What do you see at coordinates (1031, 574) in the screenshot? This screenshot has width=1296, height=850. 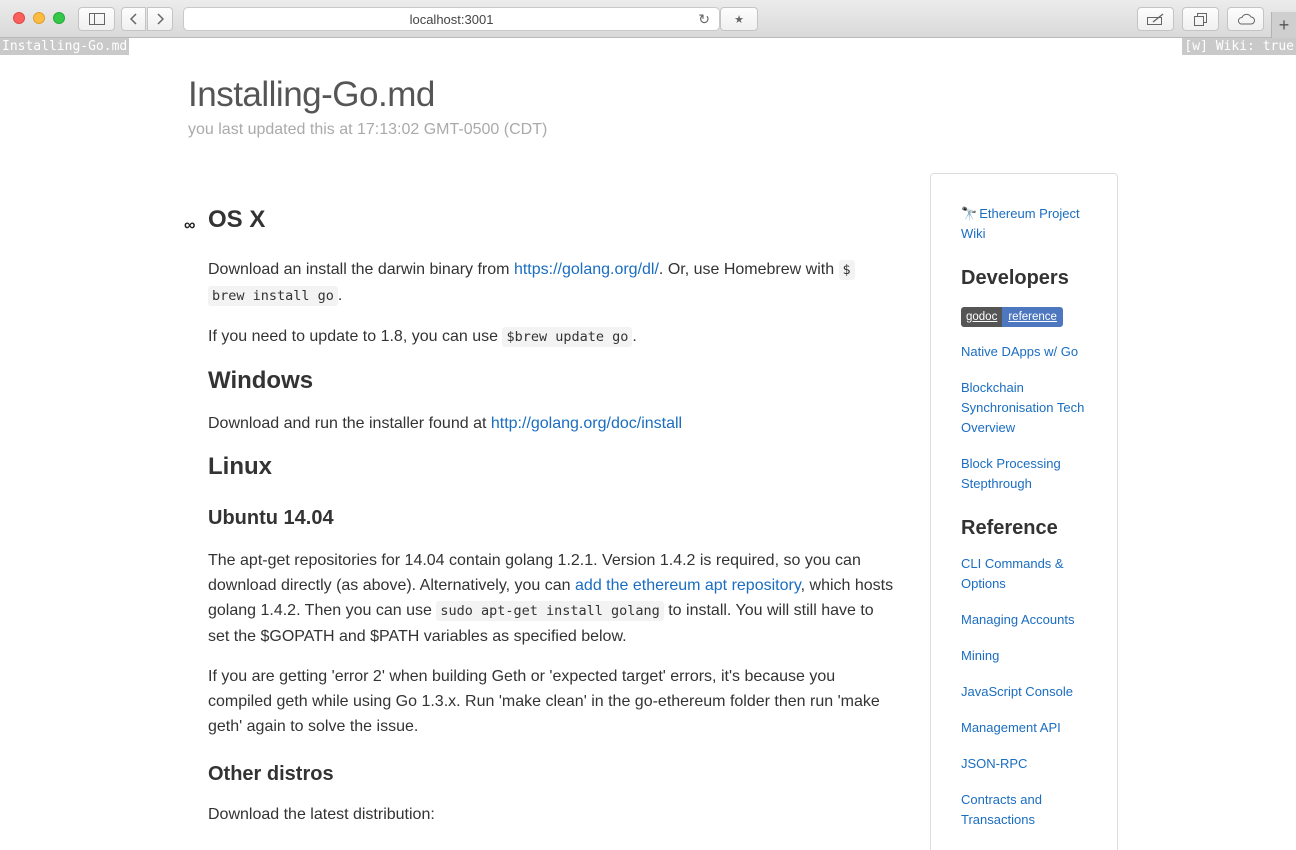 I see `sidebar-link-cli-commands: CLI Commands & Options` at bounding box center [1031, 574].